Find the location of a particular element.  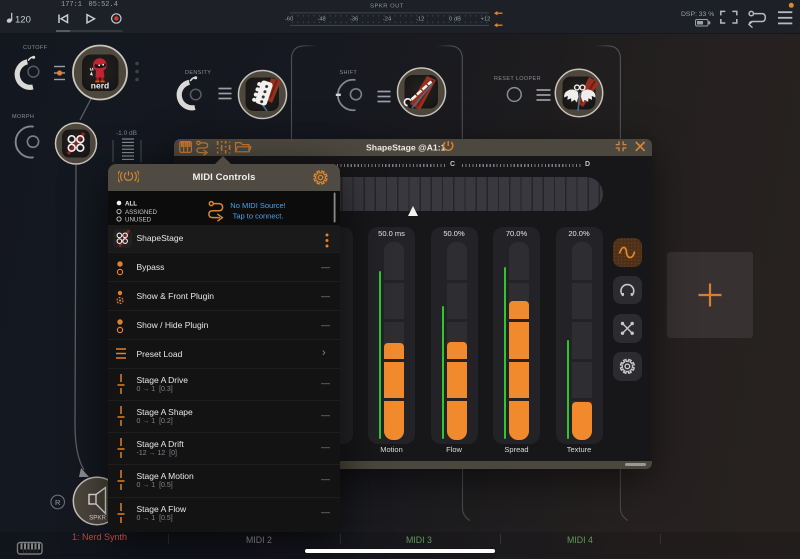

svg-text: ASSIGNED is located at coordinates (141, 212).